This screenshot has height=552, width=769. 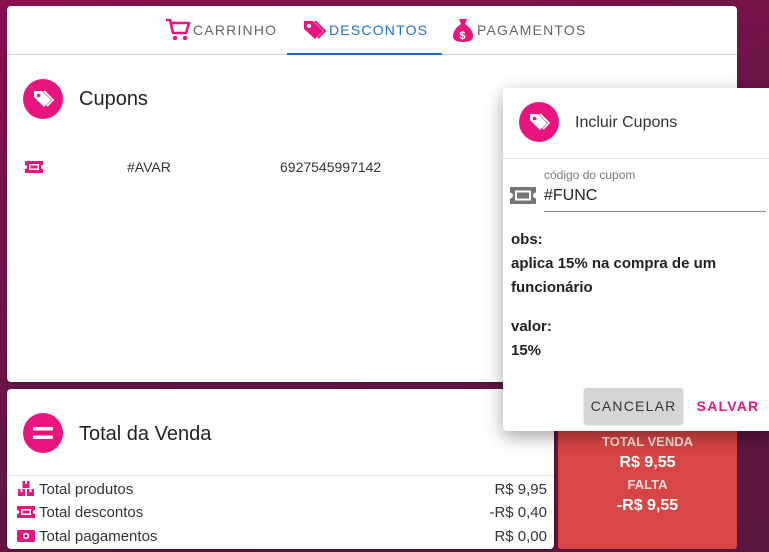 What do you see at coordinates (86, 489) in the screenshot?
I see `total-produtos-label: Total produtos` at bounding box center [86, 489].